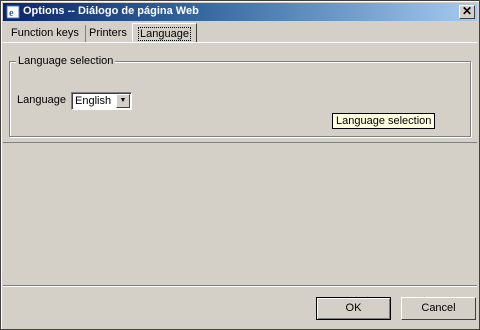 This screenshot has height=330, width=480. I want to click on tab-function-keys: Function keys, so click(45, 33).